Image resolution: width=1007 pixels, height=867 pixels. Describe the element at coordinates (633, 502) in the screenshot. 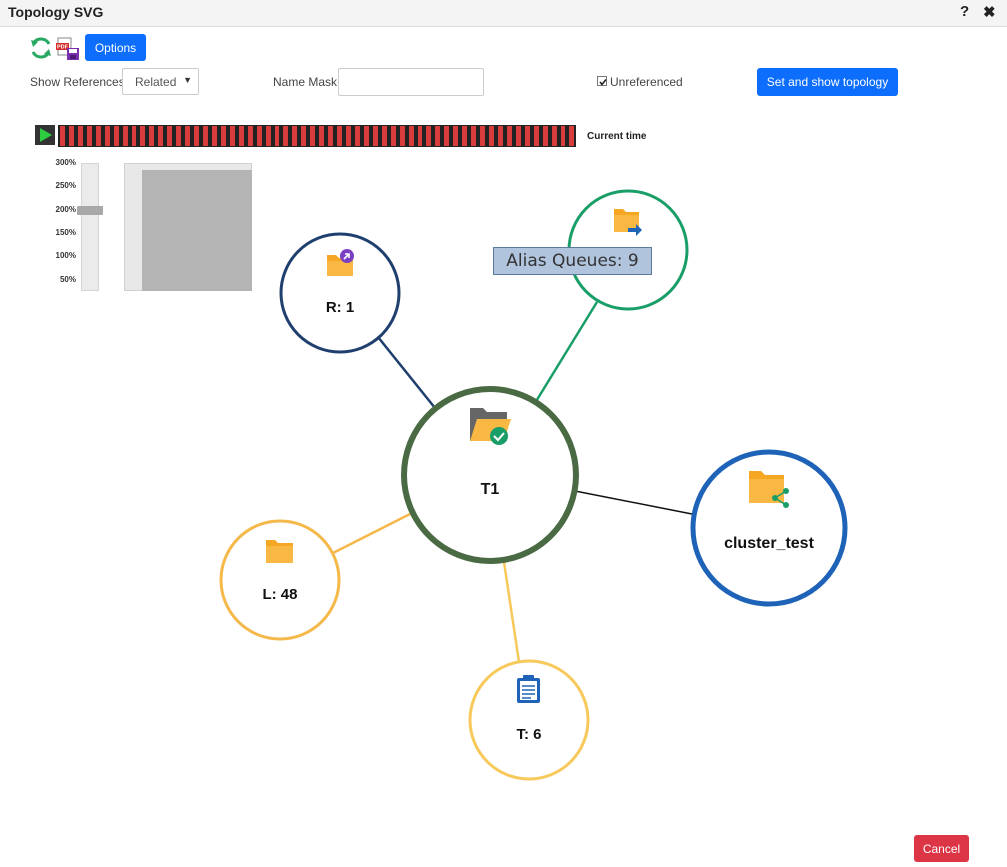

I see `edge-cluster` at that location.